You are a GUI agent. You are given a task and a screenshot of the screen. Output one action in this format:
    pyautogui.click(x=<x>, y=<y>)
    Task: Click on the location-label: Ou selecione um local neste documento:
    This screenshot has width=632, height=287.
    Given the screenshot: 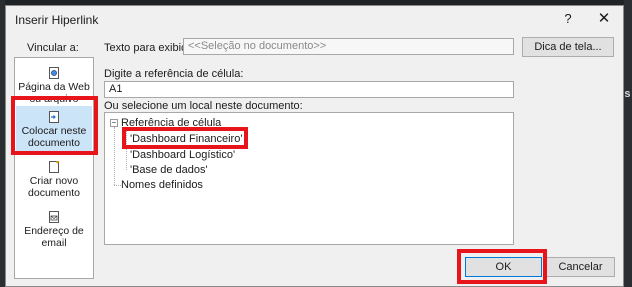 What is the action you would take?
    pyautogui.click(x=203, y=106)
    